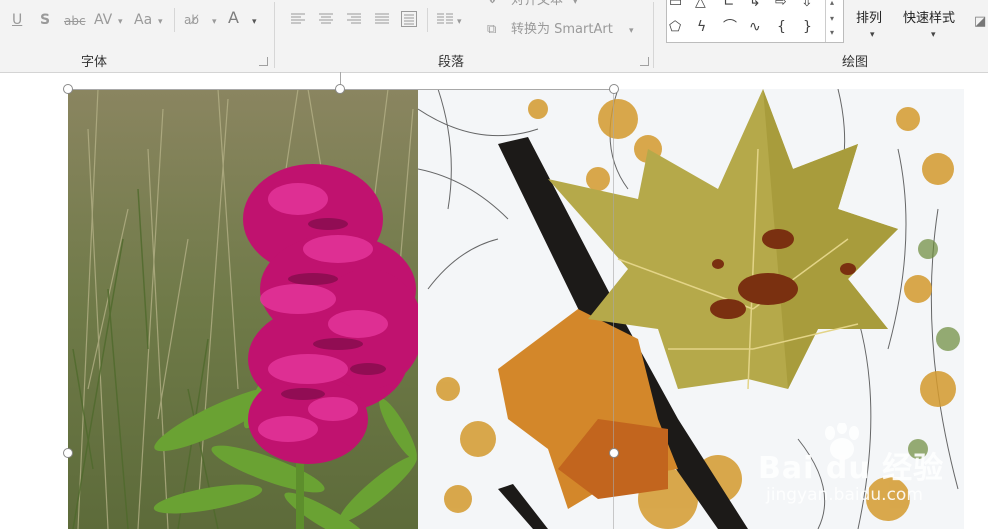 The height and width of the screenshot is (529, 988). Describe the element at coordinates (562, 30) in the screenshot. I see `convert-smartart-label: 转换为 SmartArt` at that location.